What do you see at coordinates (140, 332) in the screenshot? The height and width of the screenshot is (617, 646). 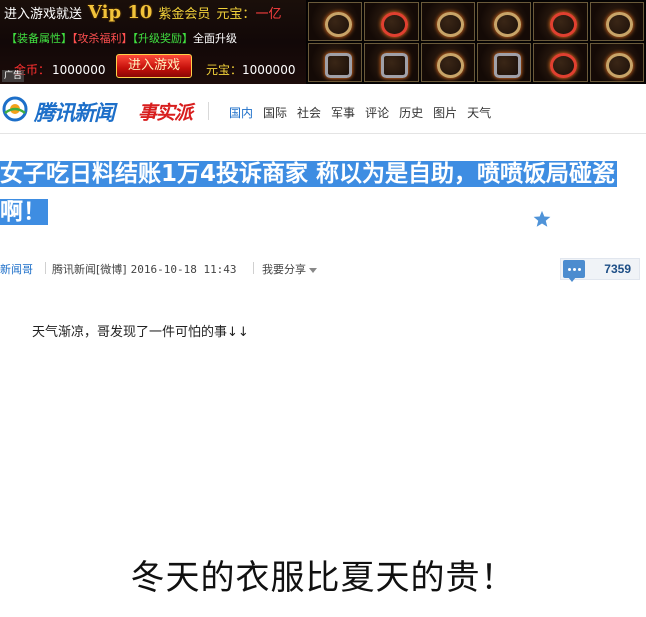 I see `article-paragraph: 天气渐凉，哥发现了一件可怕的事↓↓` at bounding box center [140, 332].